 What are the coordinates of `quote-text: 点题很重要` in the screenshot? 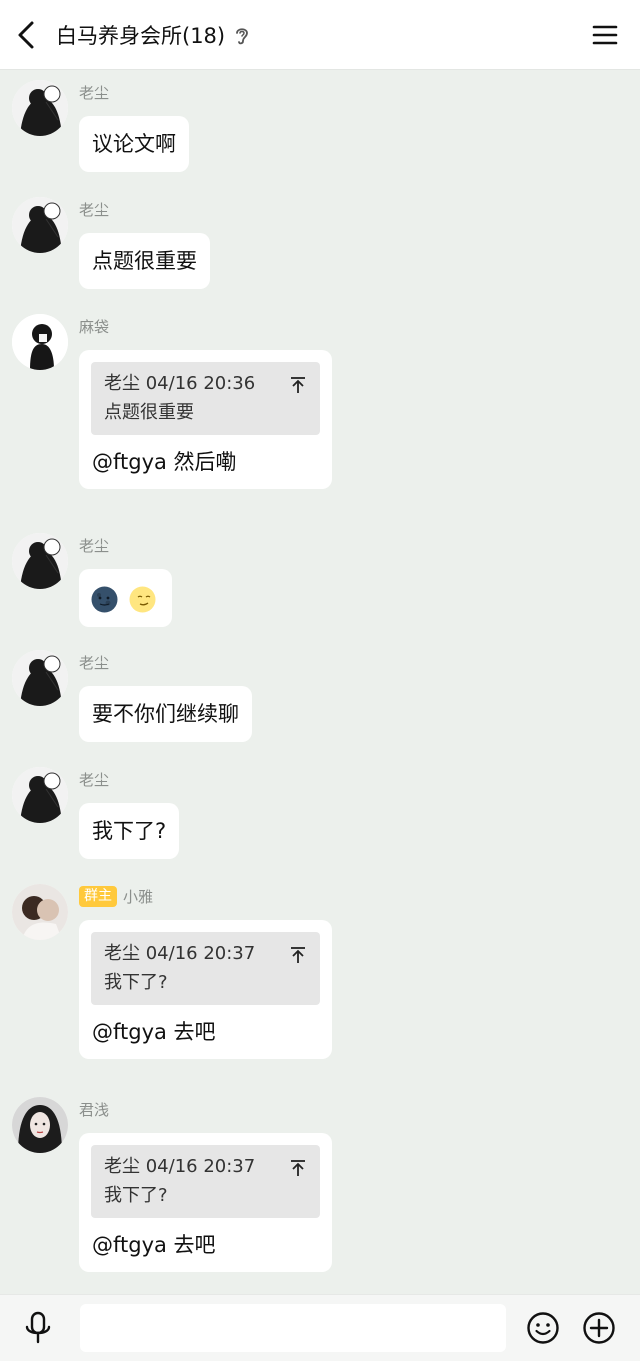 It's located at (149, 412).